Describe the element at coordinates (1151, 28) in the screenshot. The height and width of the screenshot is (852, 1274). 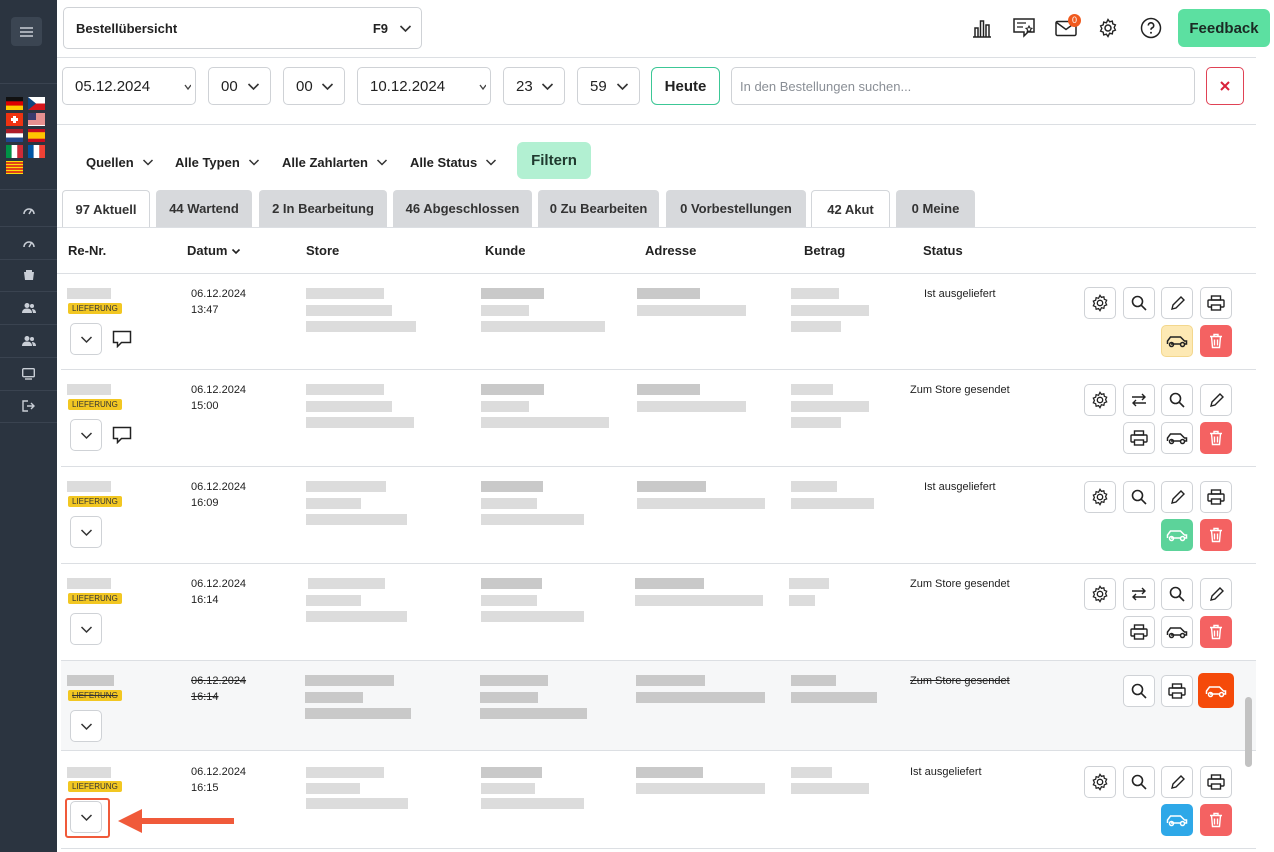
I see `help-button` at that location.